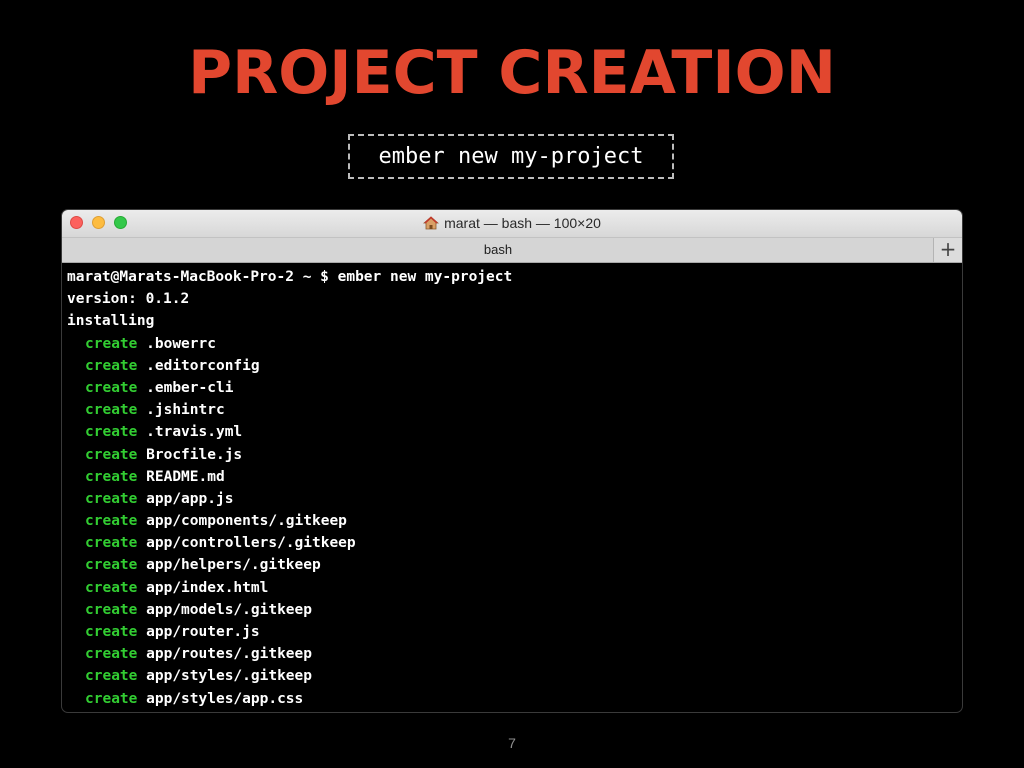 The width and height of the screenshot is (1024, 768). I want to click on terminal-text: Brocfile.js, so click(194, 454).